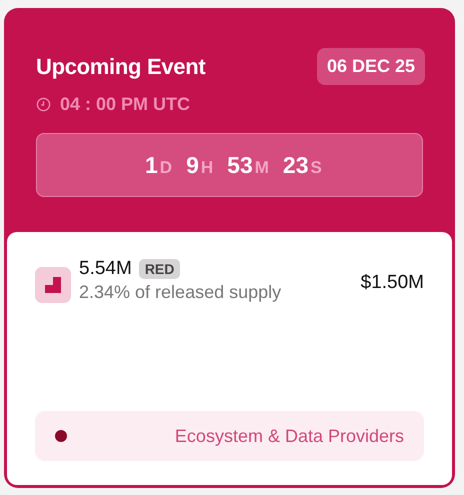 Image resolution: width=464 pixels, height=495 pixels. I want to click on countdown-value: 53, so click(240, 165).